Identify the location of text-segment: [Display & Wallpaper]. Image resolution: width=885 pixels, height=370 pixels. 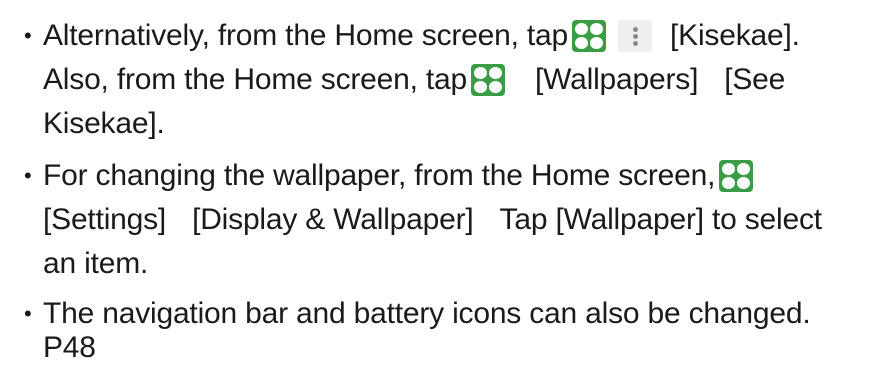
(333, 219).